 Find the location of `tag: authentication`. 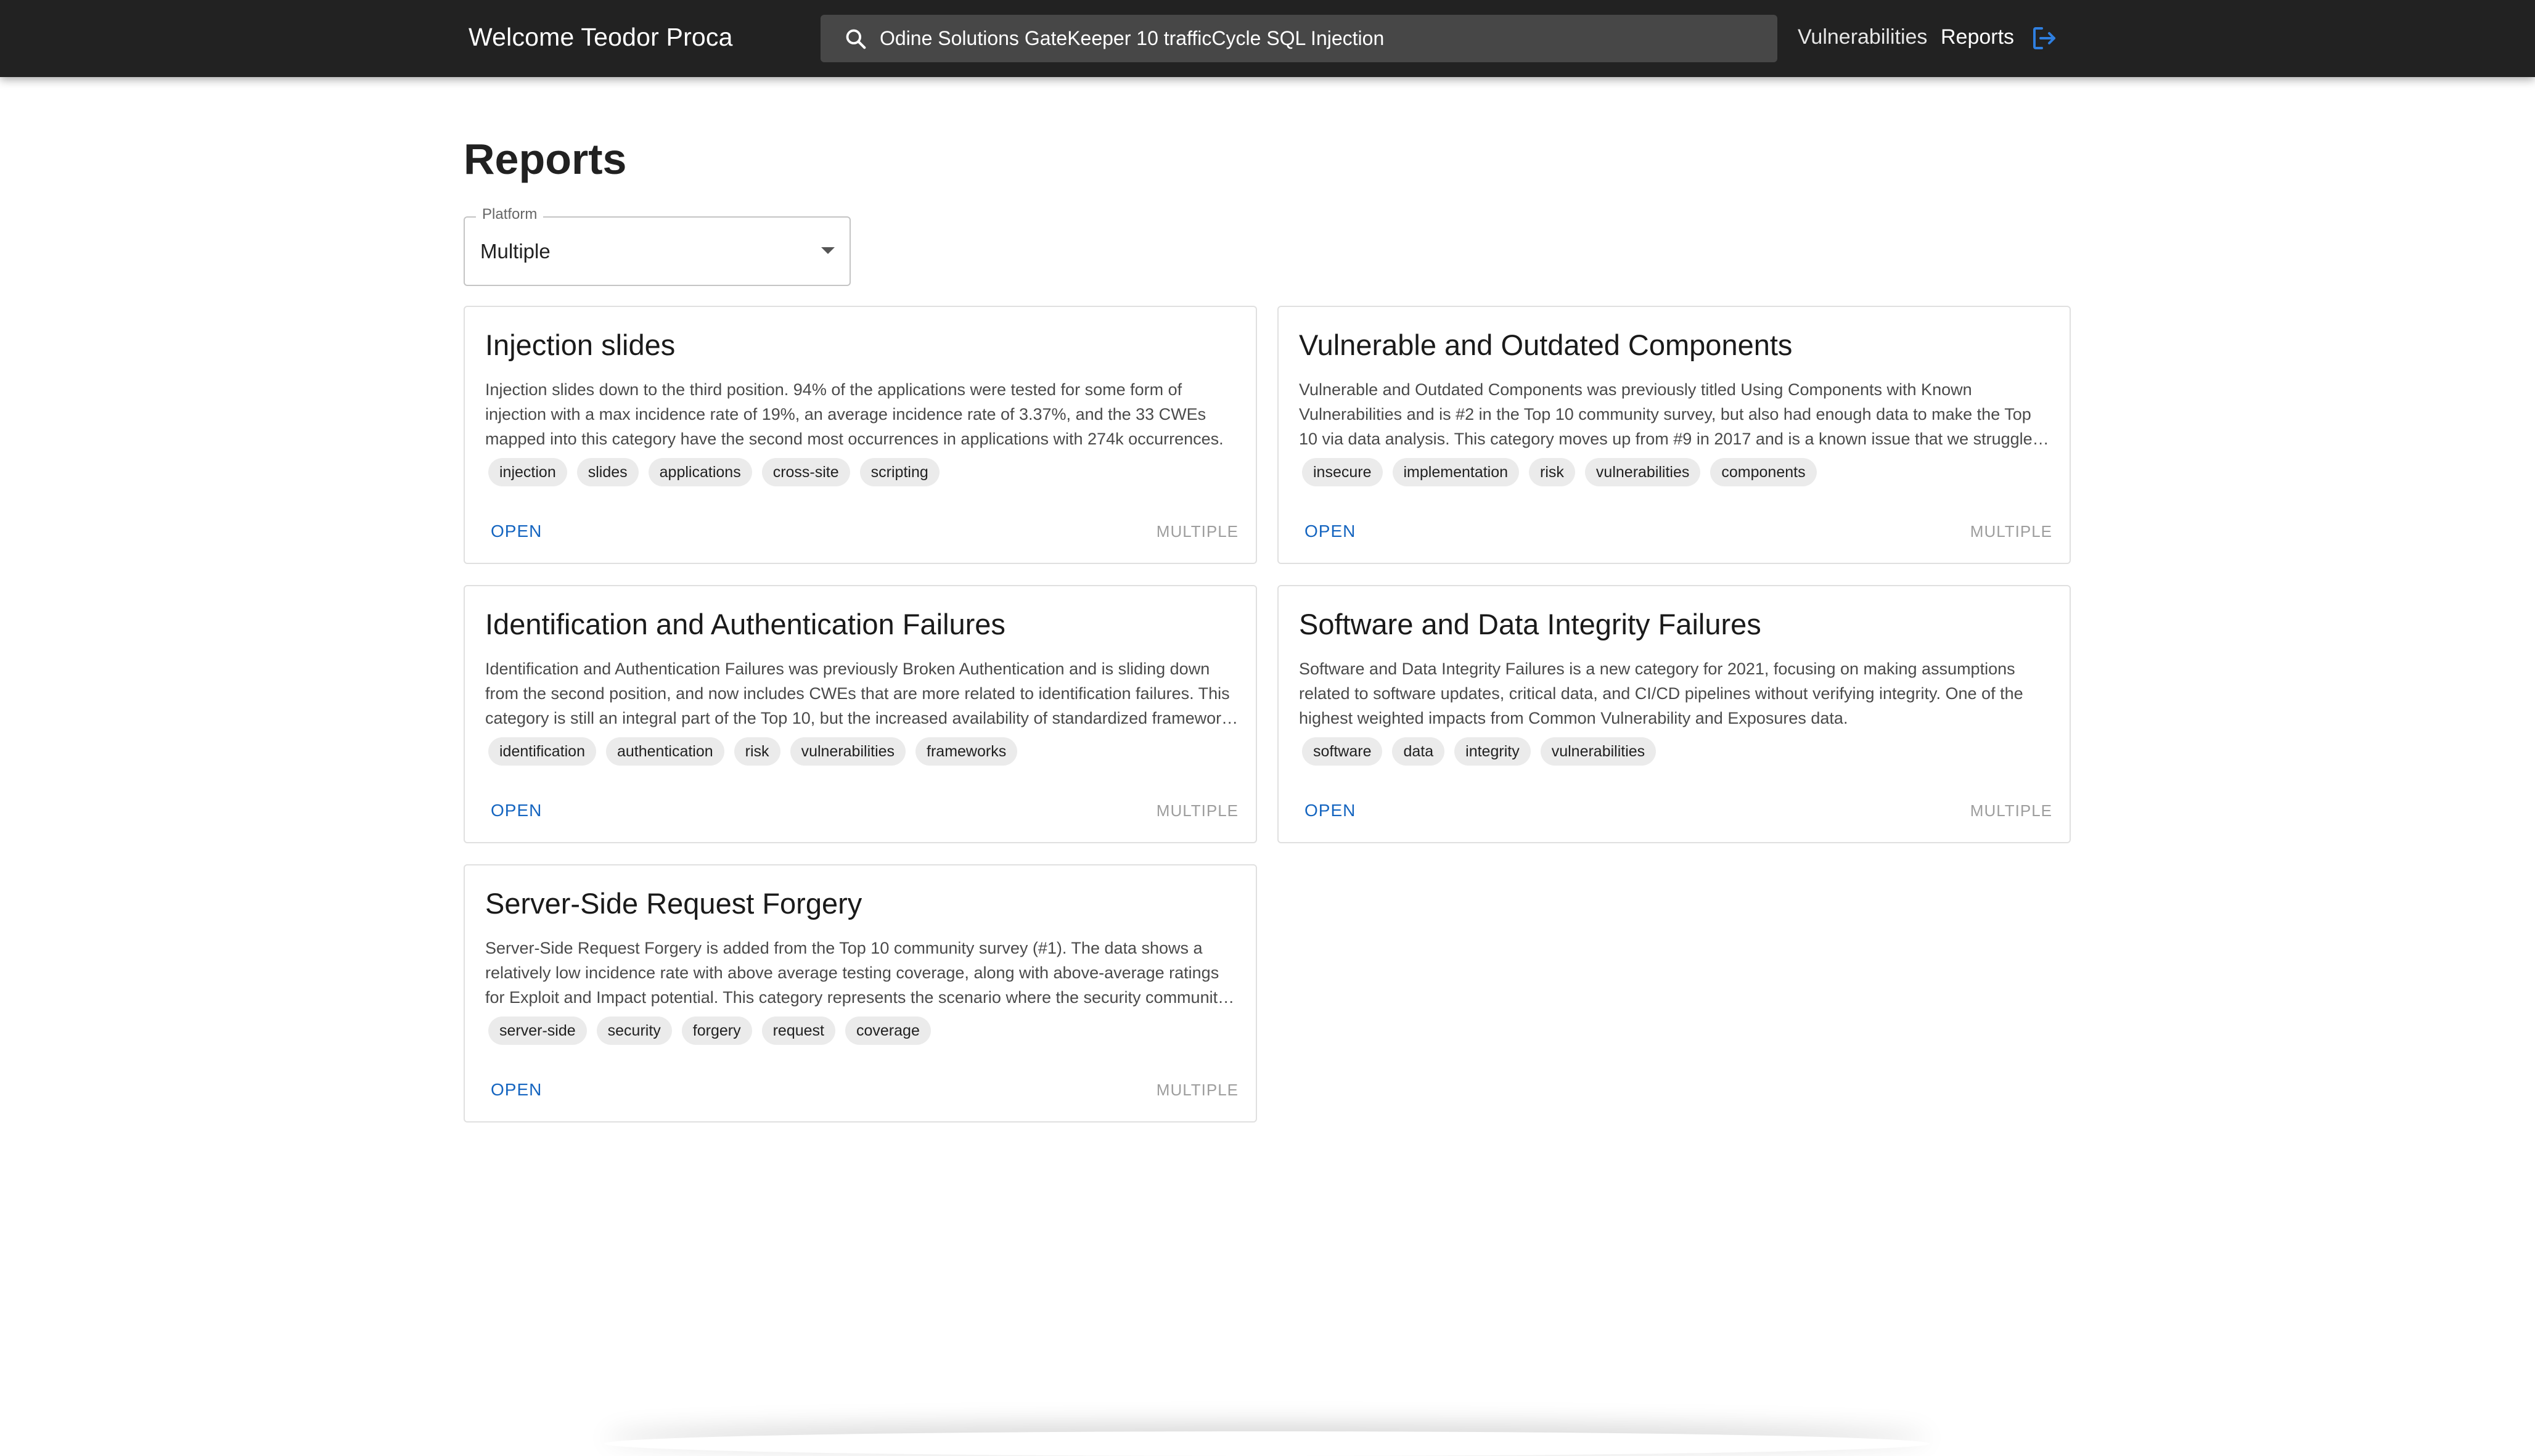

tag: authentication is located at coordinates (664, 752).